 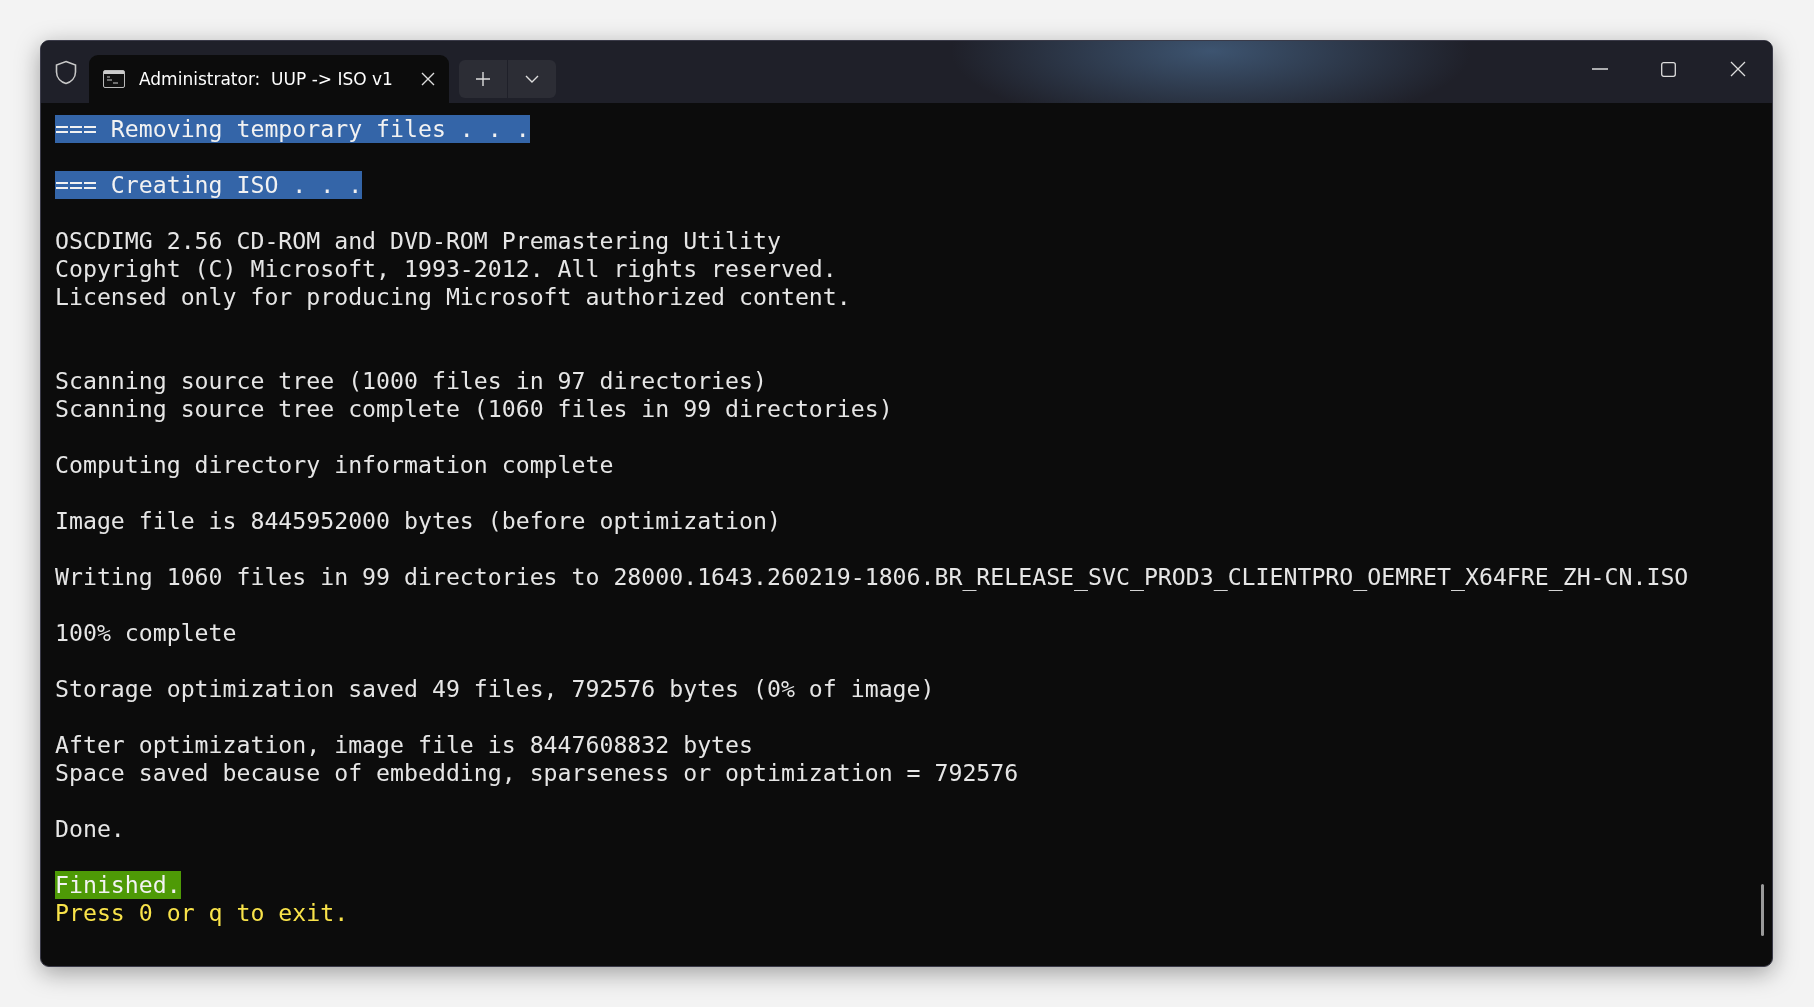 I want to click on console-icon, so click(x=114, y=79).